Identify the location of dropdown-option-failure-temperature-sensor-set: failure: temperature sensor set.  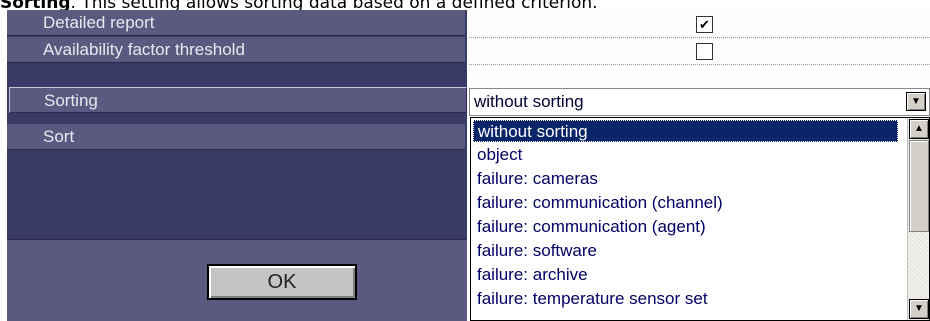
(590, 299).